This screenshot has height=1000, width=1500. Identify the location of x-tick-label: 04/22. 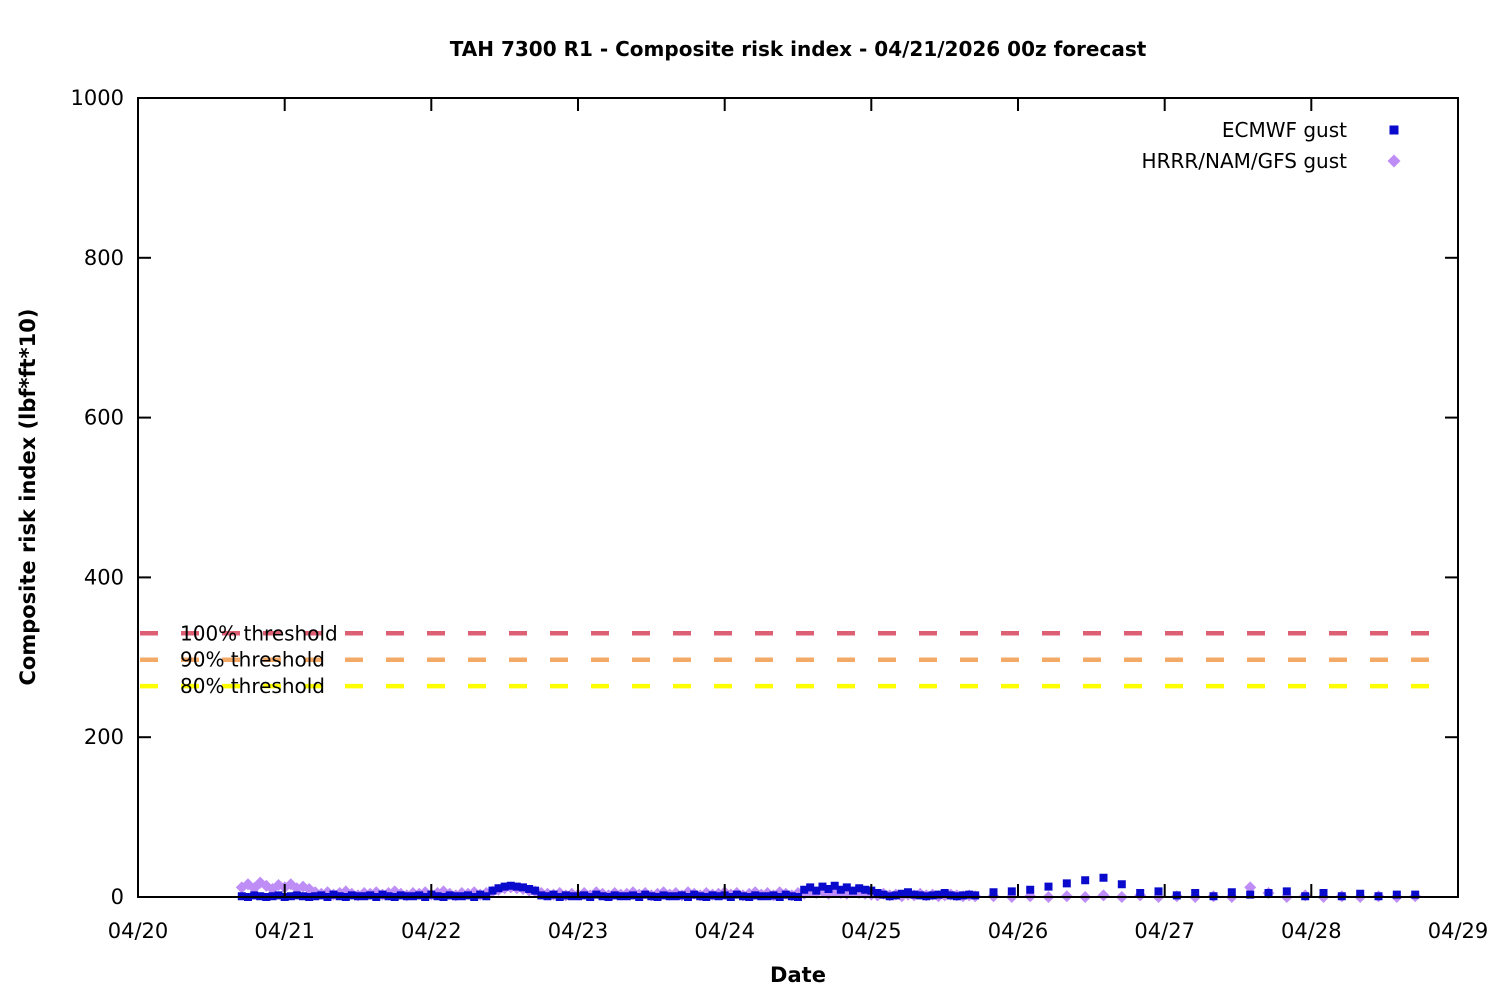
(431, 931).